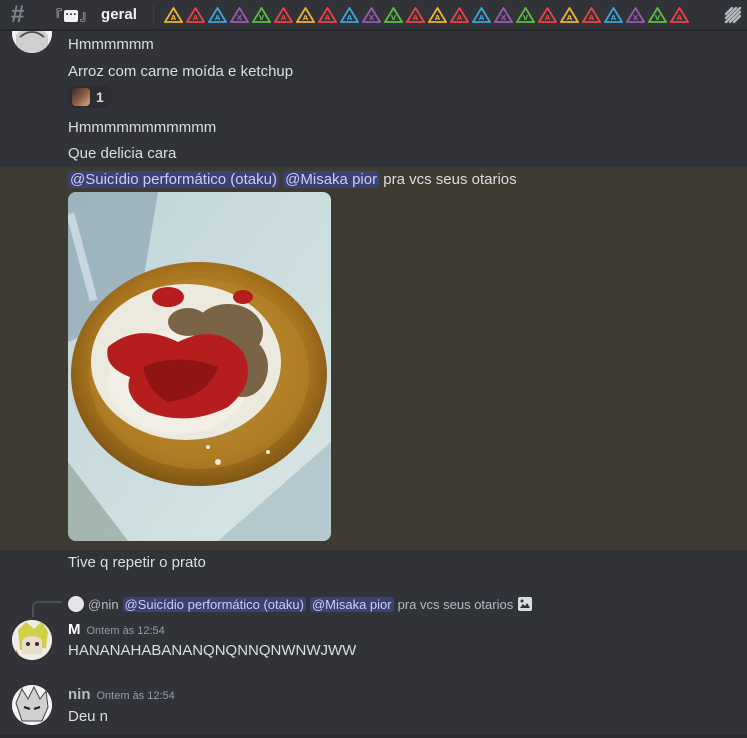 The height and width of the screenshot is (738, 747). What do you see at coordinates (137, 562) in the screenshot?
I see `message-text: Tive q repetir o prato` at bounding box center [137, 562].